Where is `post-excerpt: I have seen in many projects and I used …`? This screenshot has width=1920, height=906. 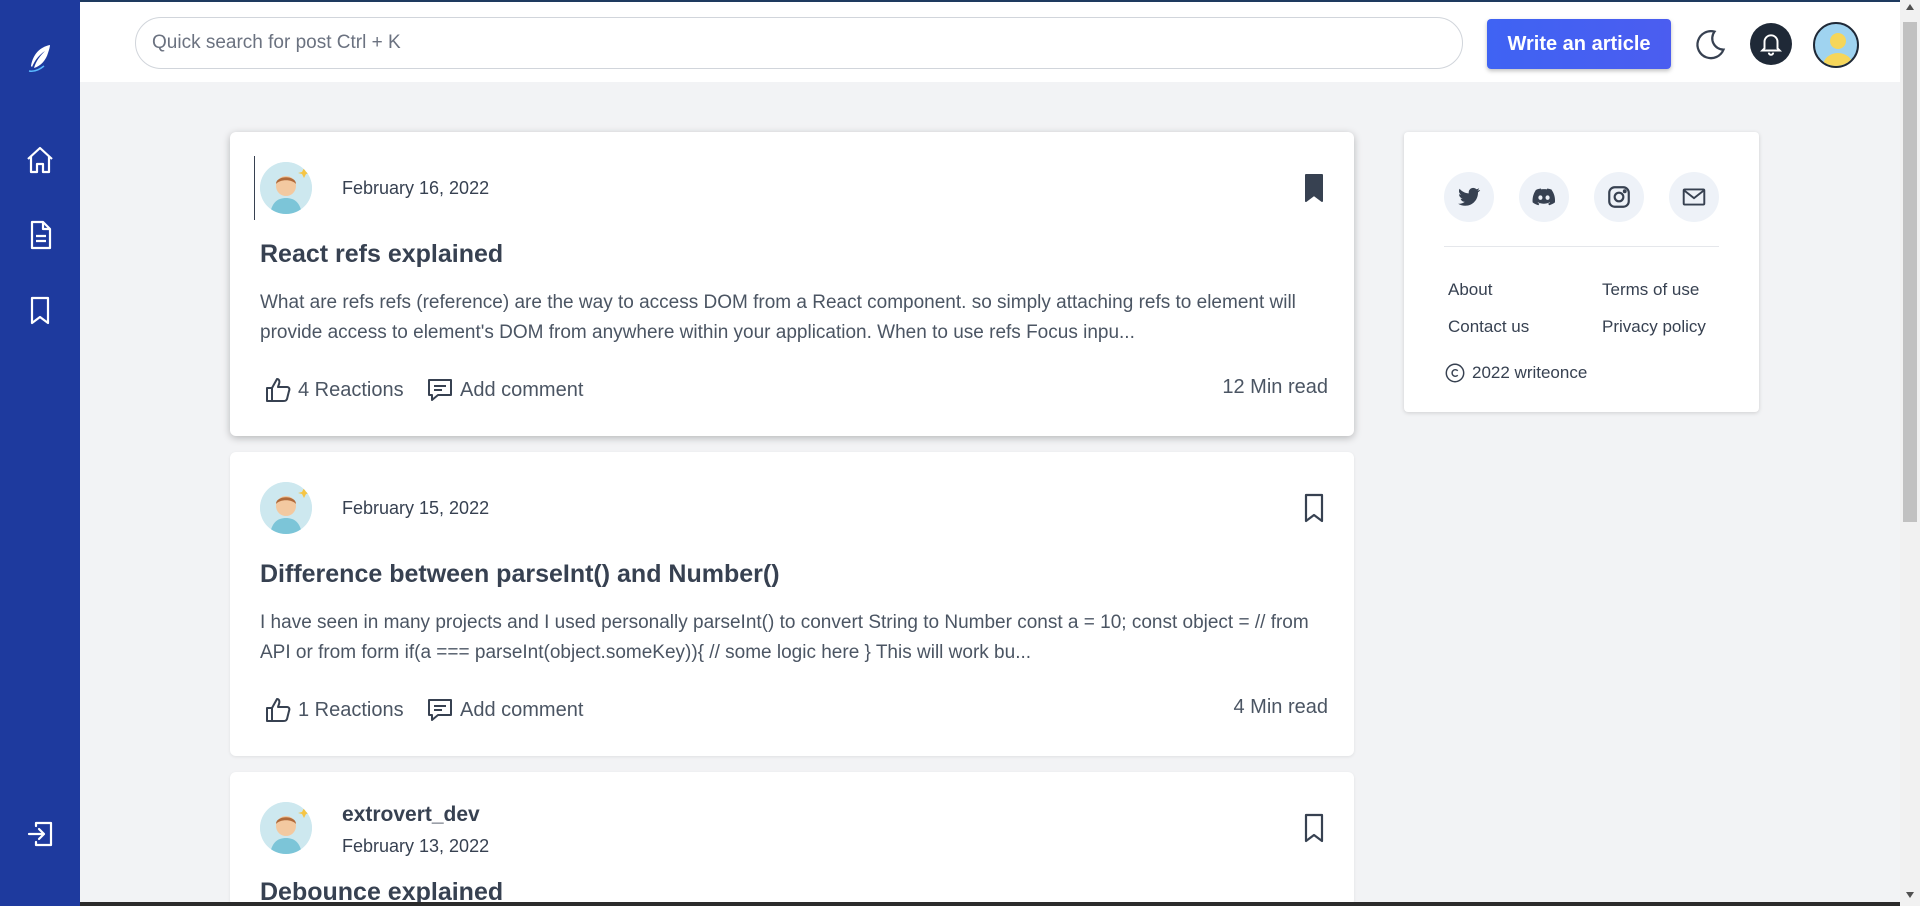 post-excerpt: I have seen in many projects and I used … is located at coordinates (784, 637).